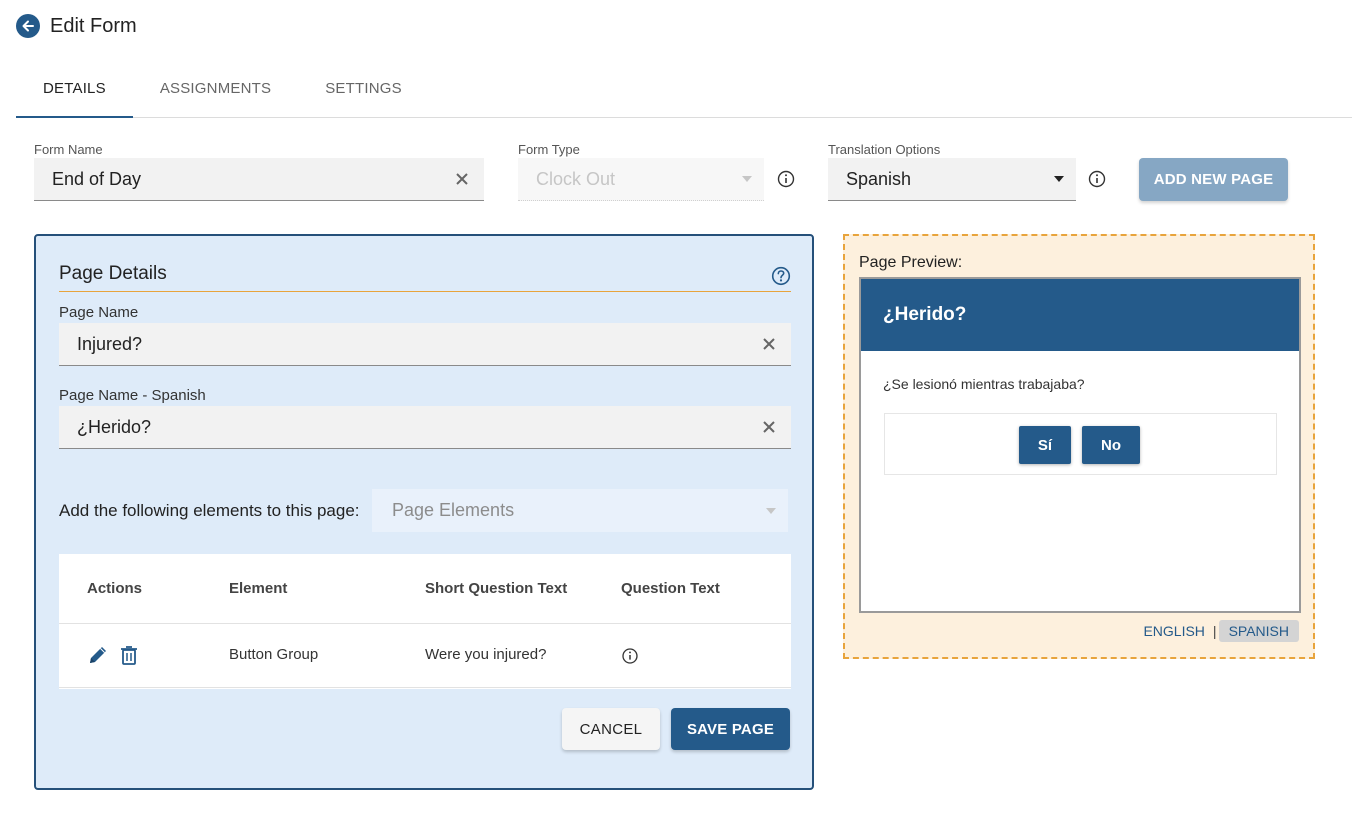  I want to click on tab-details: DETAILS, so click(74, 90).